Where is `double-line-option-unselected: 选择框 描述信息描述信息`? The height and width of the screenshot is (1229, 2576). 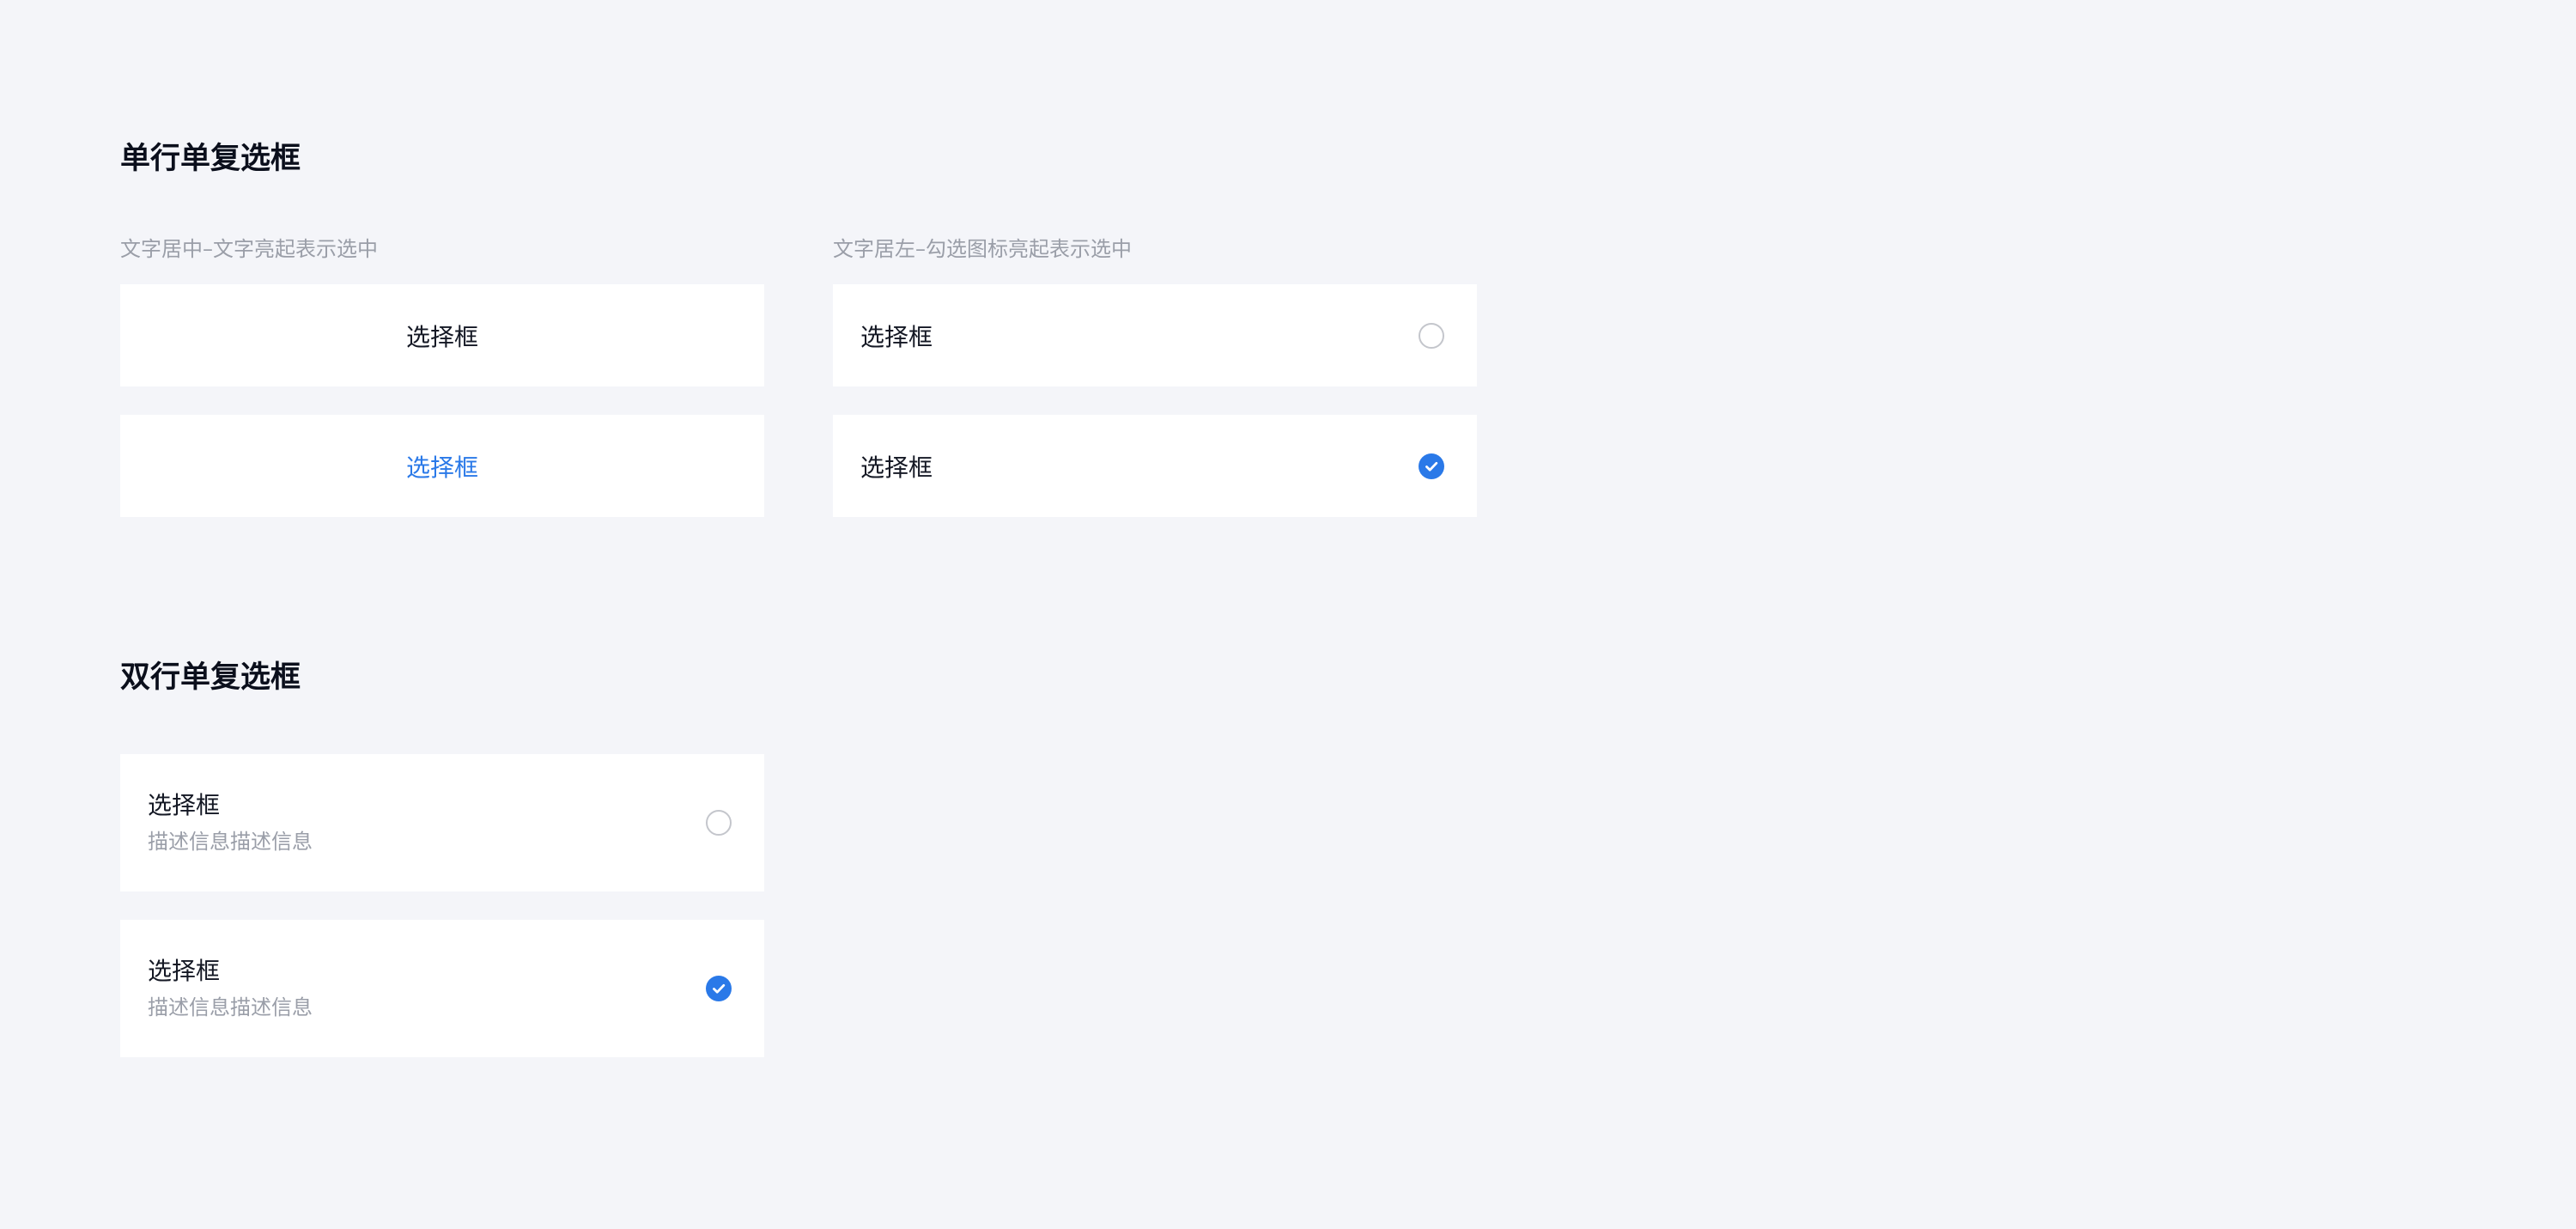
double-line-option-unselected: 选择框 描述信息描述信息 is located at coordinates (442, 822).